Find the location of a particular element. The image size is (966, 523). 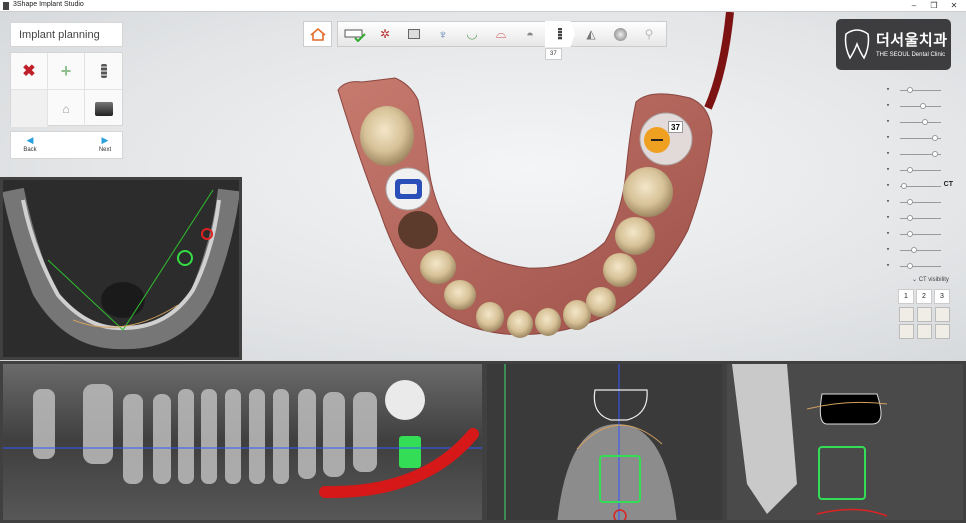

home-icon is located at coordinates (317, 34).